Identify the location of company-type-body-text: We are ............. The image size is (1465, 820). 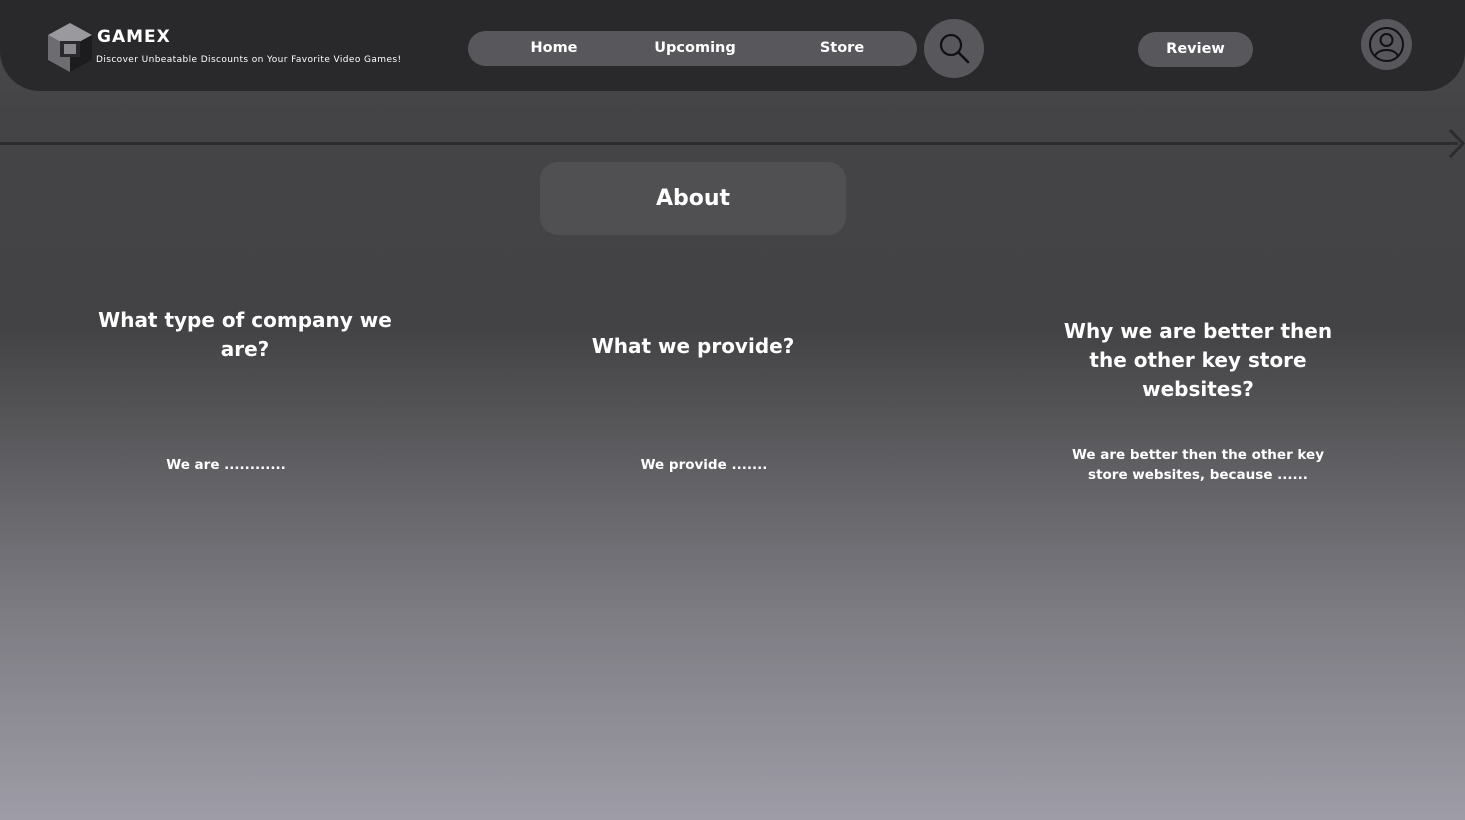
(226, 465).